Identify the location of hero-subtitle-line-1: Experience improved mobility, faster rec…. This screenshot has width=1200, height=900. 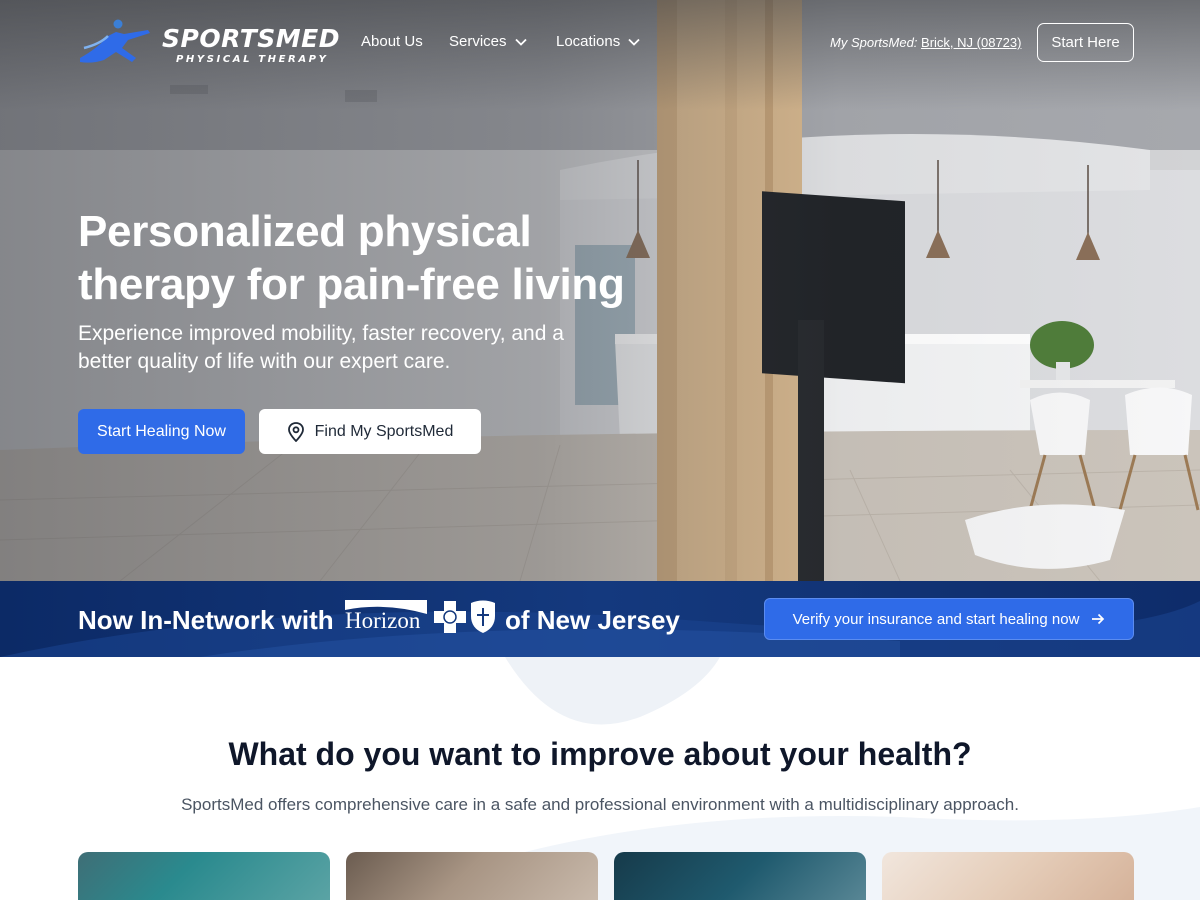
(321, 333).